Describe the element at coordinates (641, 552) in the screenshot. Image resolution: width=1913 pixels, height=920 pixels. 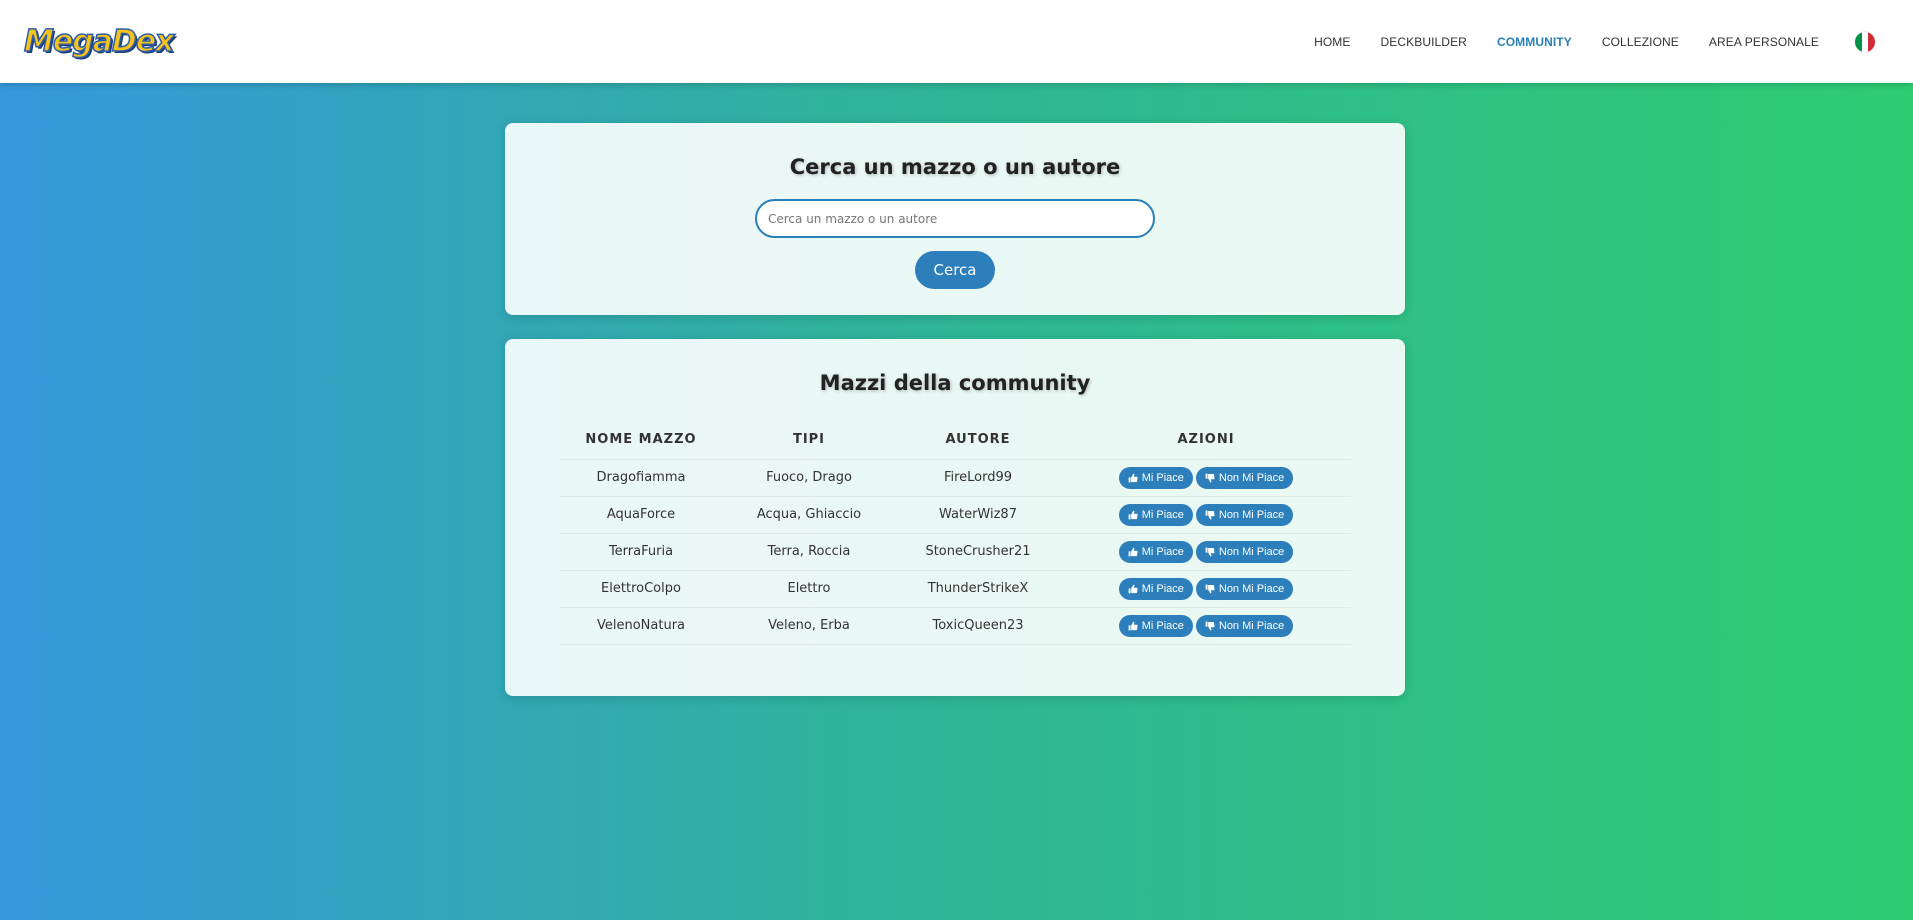
I see `deck-name-cell: TerraFuria` at that location.